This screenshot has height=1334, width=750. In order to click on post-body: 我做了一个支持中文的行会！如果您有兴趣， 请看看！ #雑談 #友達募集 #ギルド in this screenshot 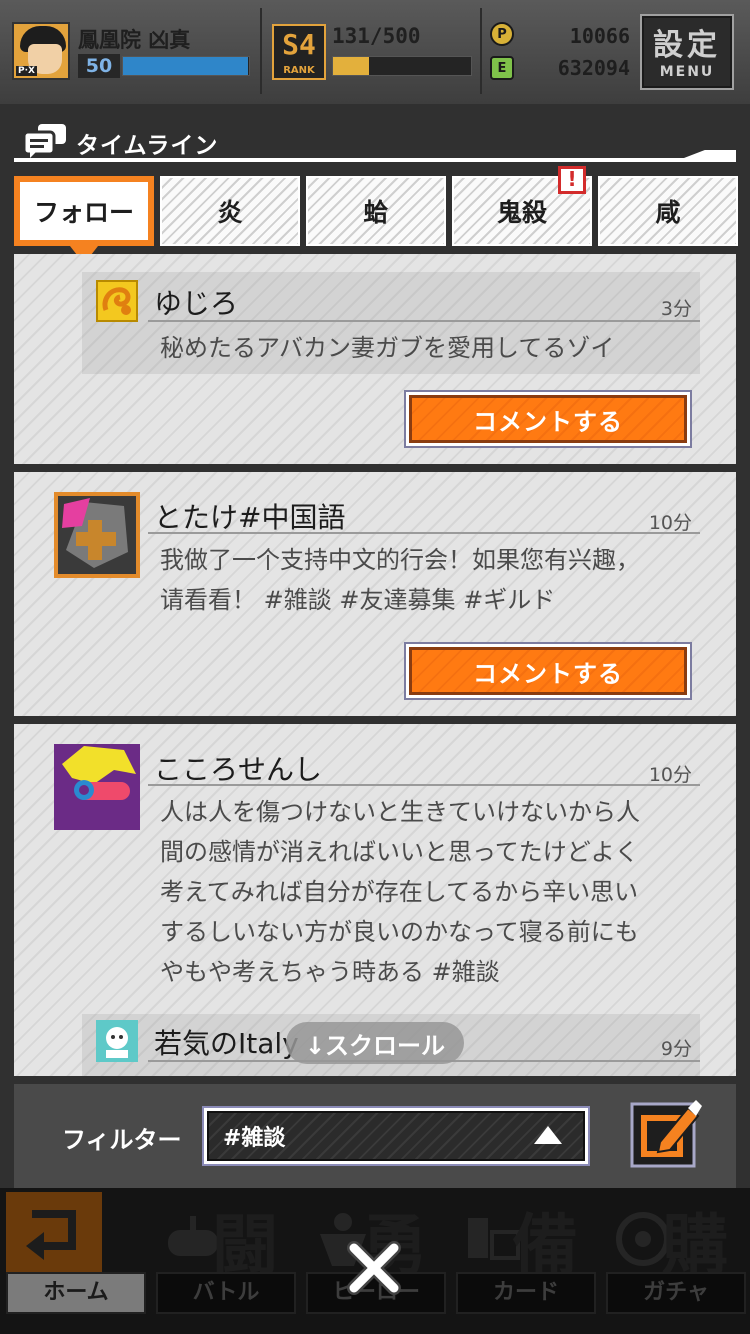, I will do `click(440, 580)`.